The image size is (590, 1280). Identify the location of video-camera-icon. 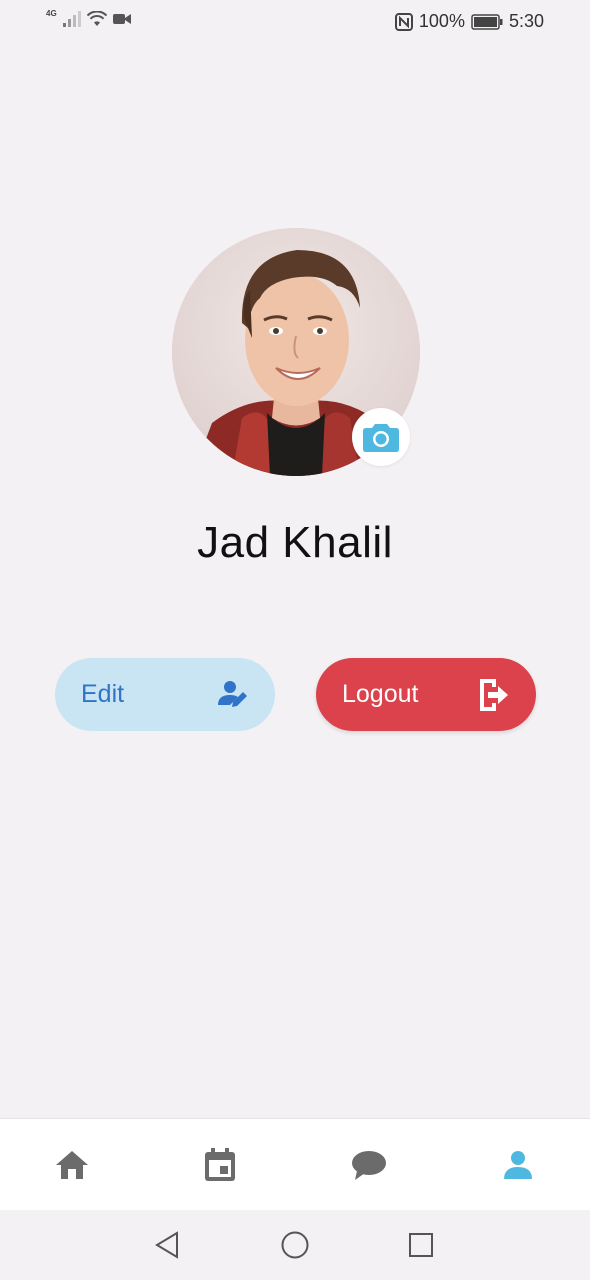
(121, 19).